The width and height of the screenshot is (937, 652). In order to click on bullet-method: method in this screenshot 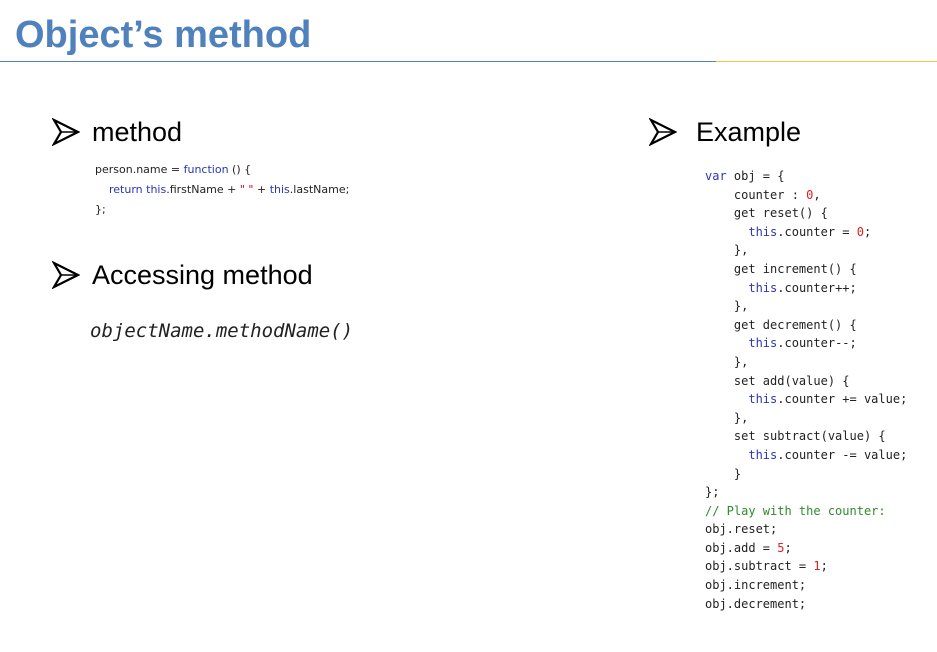, I will do `click(117, 132)`.